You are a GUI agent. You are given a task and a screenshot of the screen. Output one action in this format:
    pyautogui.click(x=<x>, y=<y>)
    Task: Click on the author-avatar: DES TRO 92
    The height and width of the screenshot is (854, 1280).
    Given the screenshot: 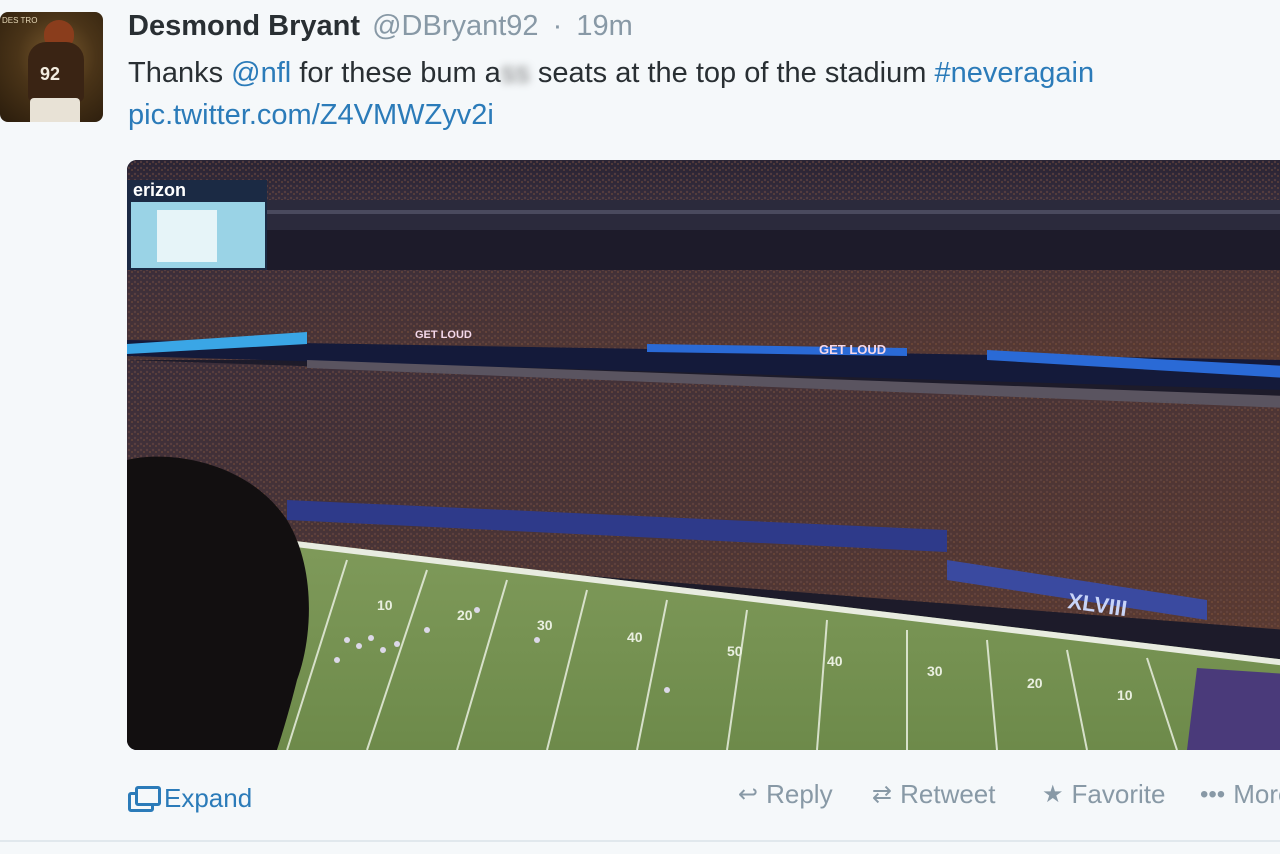 What is the action you would take?
    pyautogui.click(x=51, y=67)
    